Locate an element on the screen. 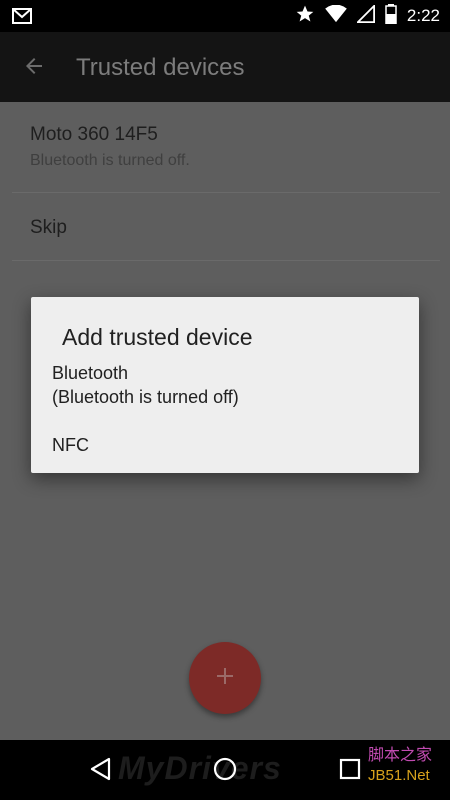  status-bar: 2:22 is located at coordinates (225, 16).